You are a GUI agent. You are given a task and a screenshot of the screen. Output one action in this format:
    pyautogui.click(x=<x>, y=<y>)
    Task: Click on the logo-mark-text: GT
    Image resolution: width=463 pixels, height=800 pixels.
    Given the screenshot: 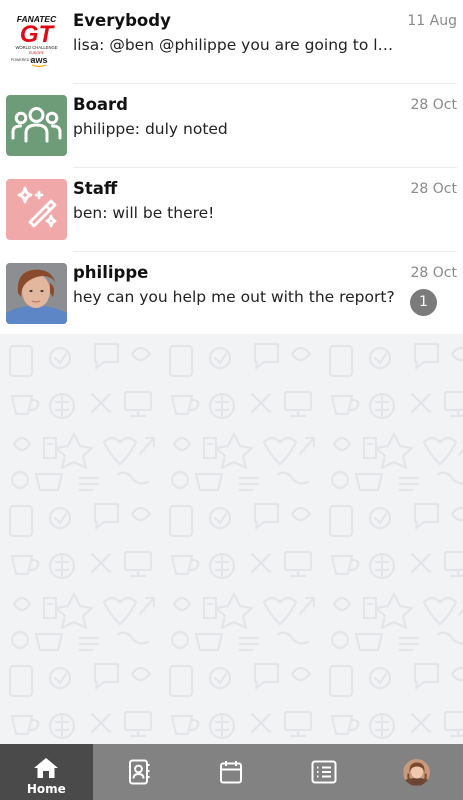 What is the action you would take?
    pyautogui.click(x=38, y=34)
    